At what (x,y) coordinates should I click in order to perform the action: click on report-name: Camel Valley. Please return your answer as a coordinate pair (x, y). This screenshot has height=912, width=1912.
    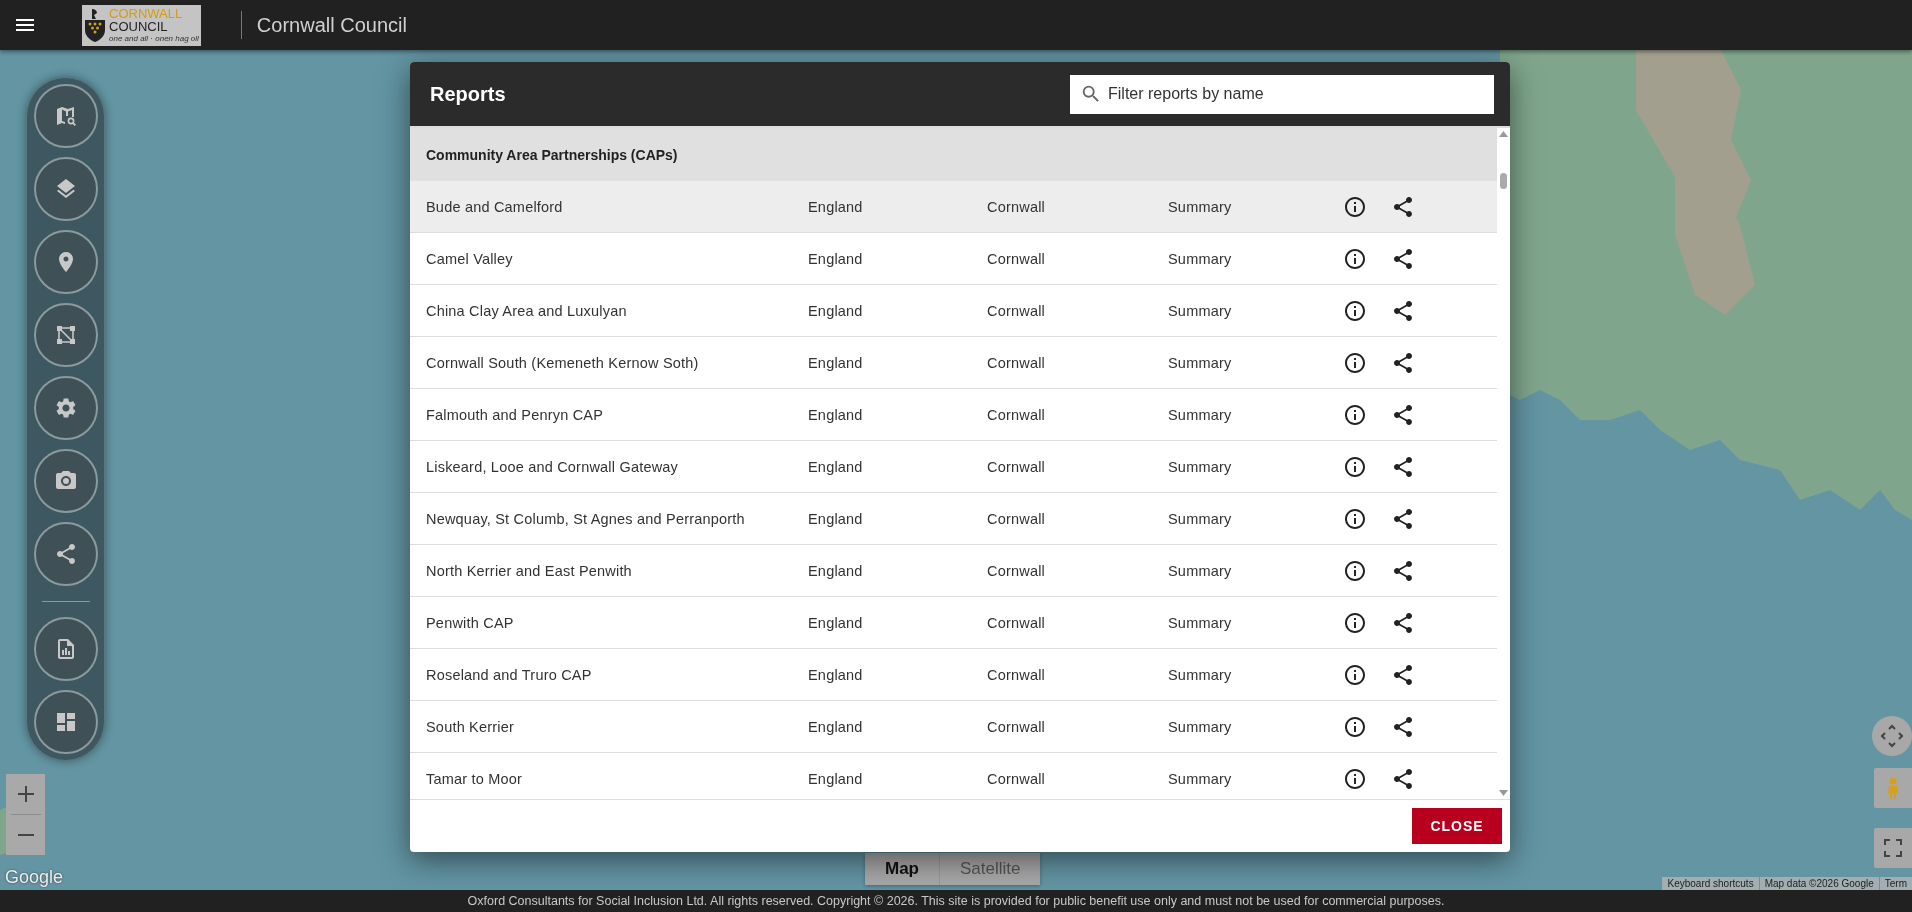
    Looking at the image, I should click on (470, 258).